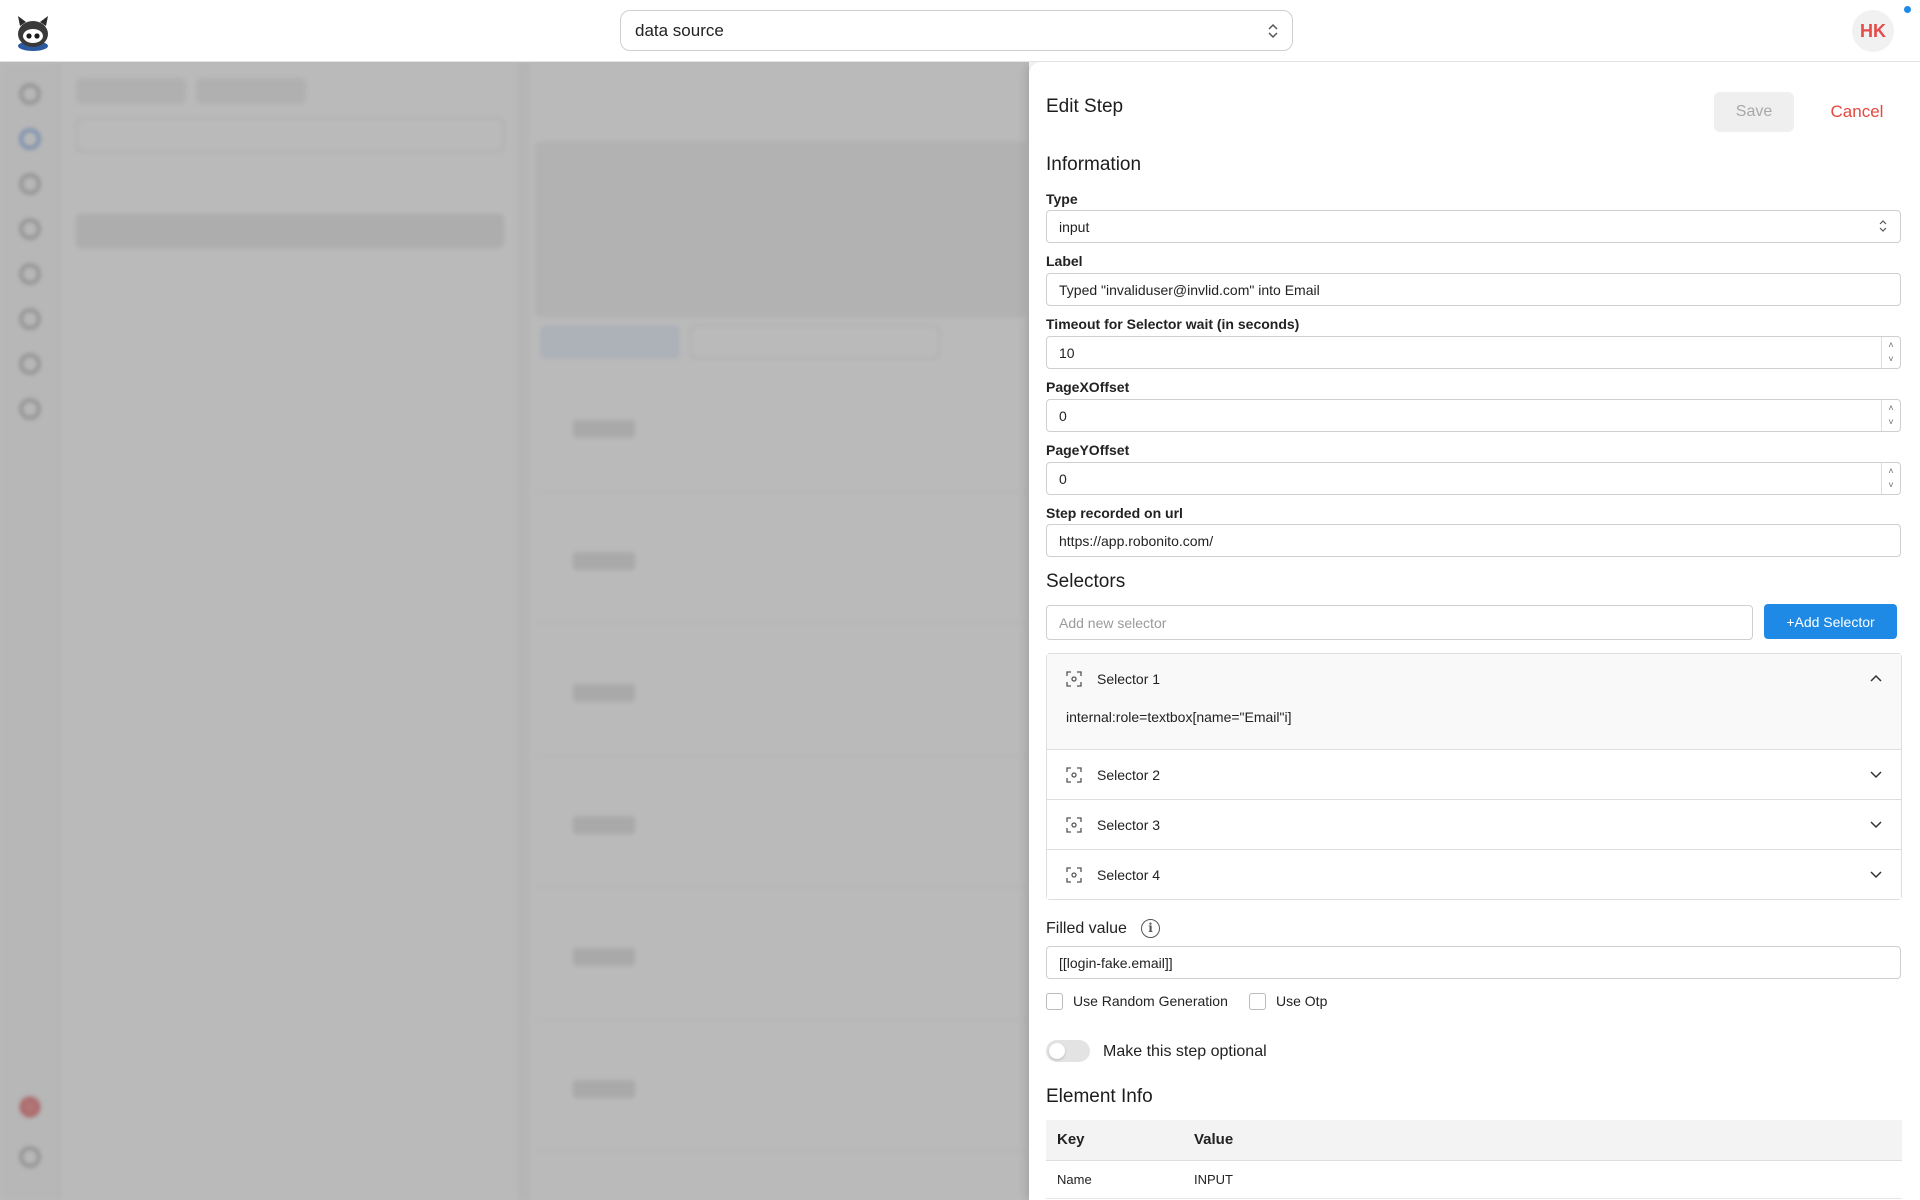  What do you see at coordinates (1857, 112) in the screenshot?
I see `cancel-button: Cancel` at bounding box center [1857, 112].